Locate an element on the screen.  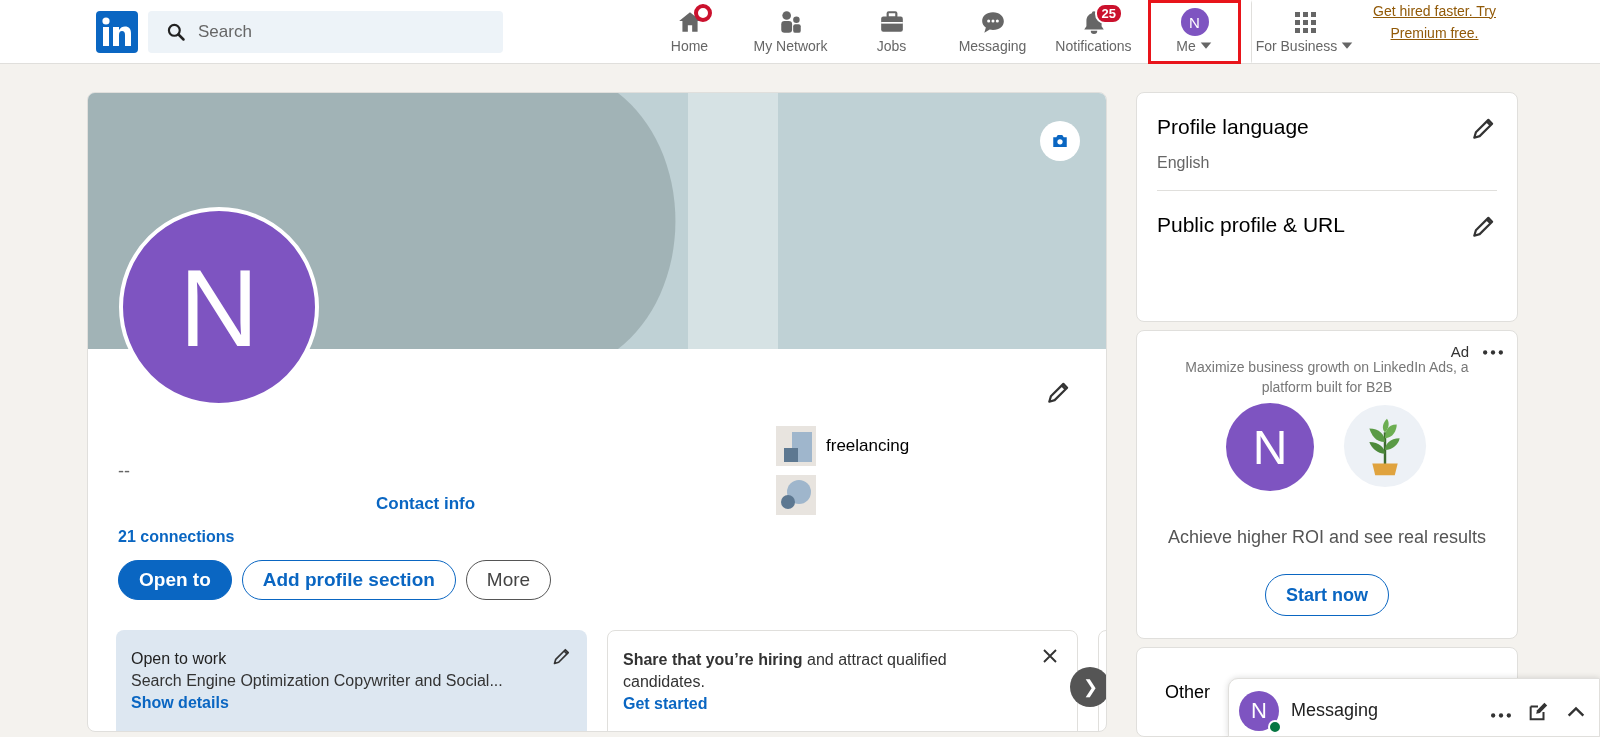
nav-item: Jobs is located at coordinates (891, 32).